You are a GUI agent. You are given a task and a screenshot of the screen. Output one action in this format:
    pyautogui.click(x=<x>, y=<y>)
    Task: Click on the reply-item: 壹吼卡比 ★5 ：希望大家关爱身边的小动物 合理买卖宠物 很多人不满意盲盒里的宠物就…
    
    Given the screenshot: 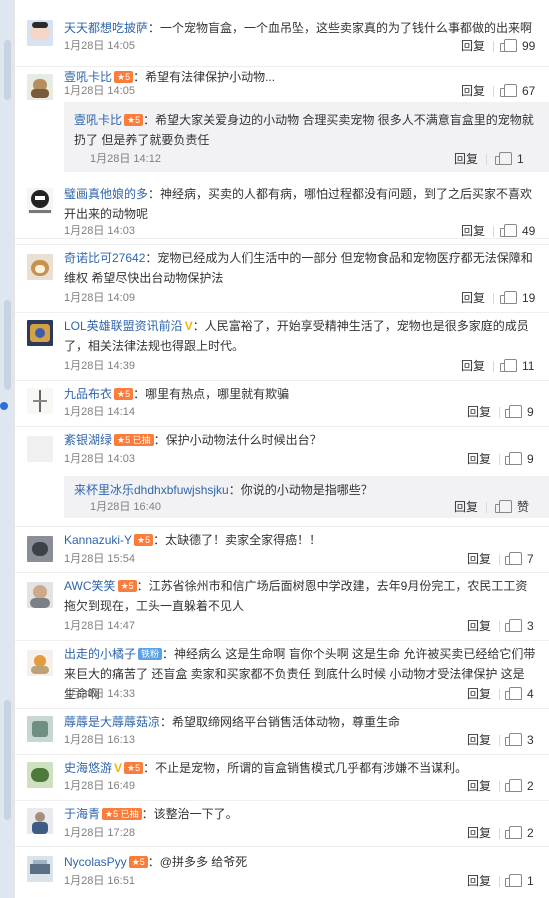 What is the action you would take?
    pyautogui.click(x=306, y=137)
    